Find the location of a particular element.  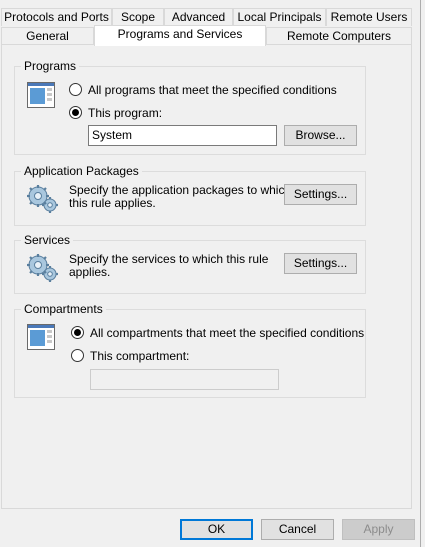

compartment-input is located at coordinates (184, 379).